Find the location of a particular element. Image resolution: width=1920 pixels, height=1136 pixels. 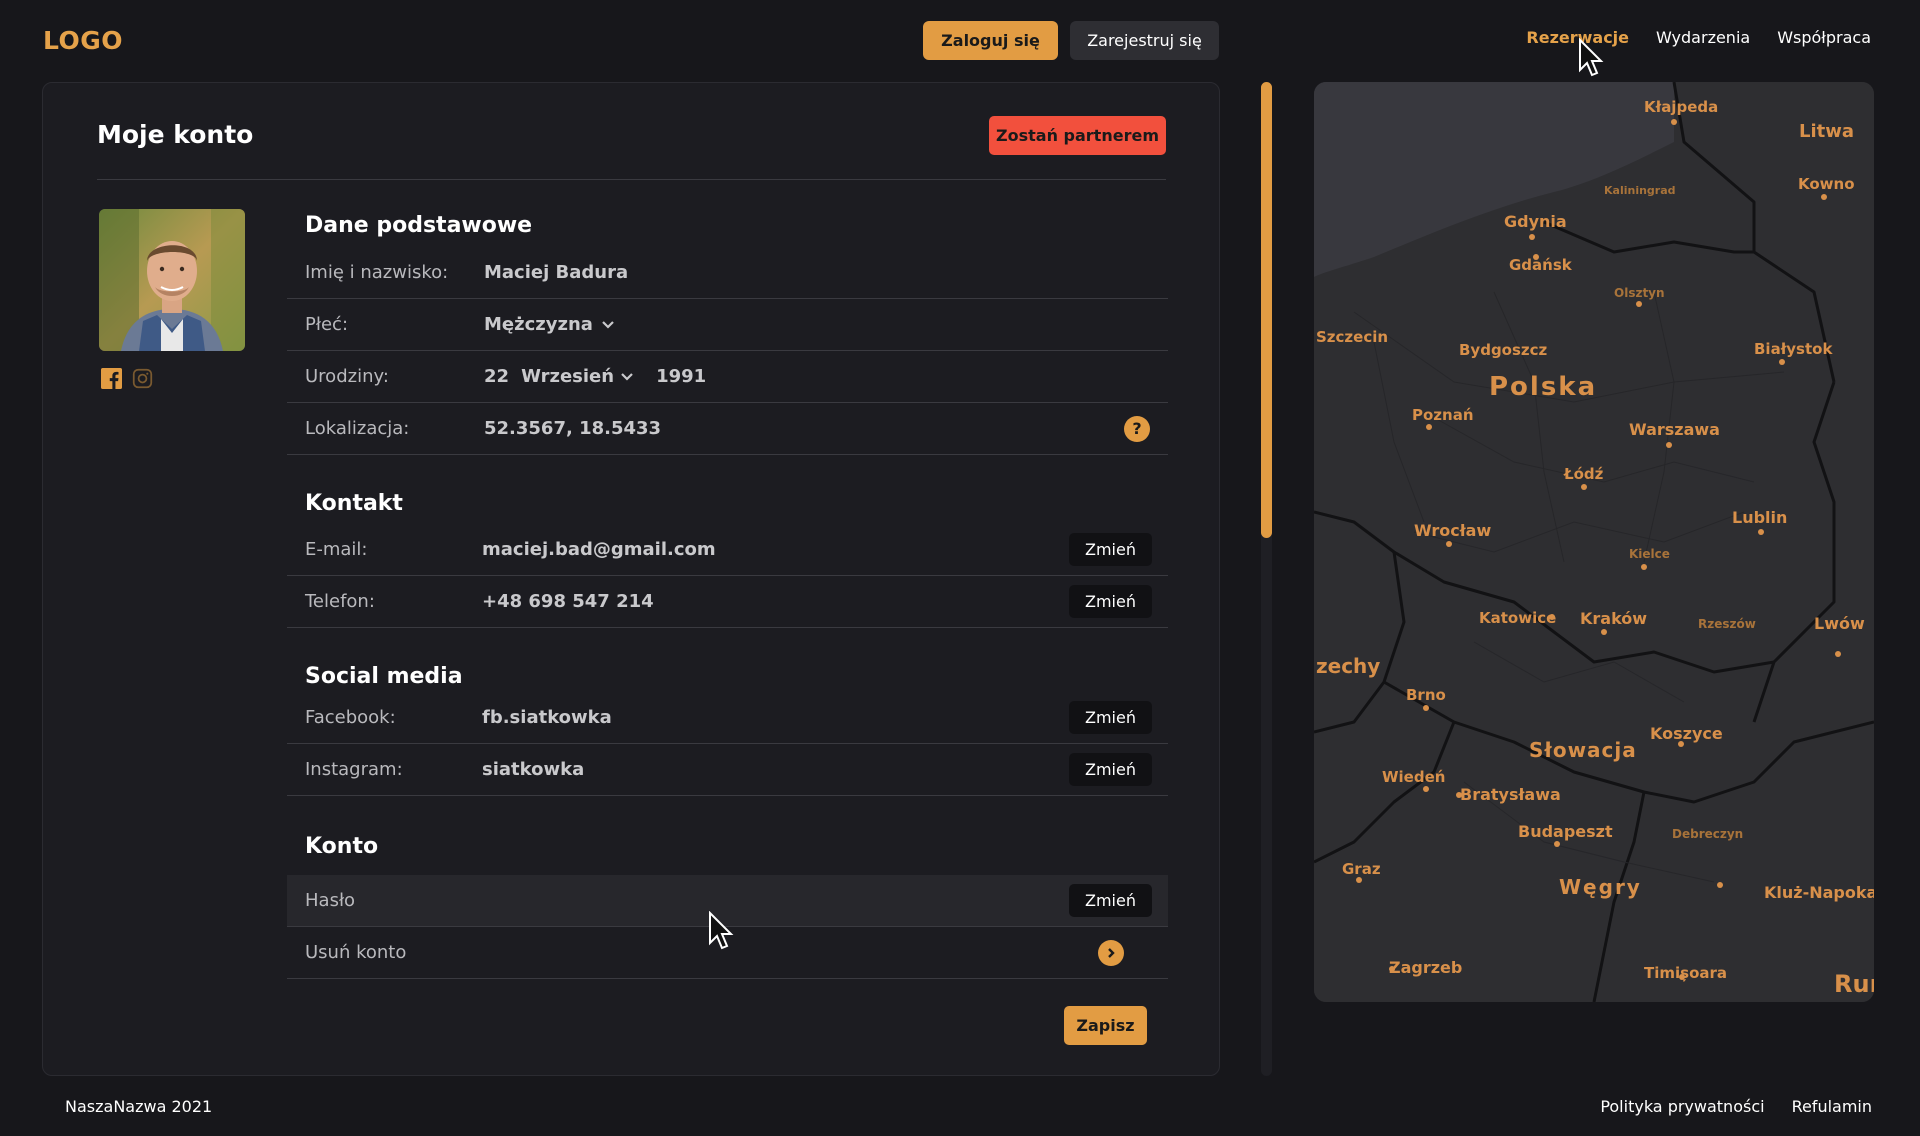

register-button: Zarejestruj się is located at coordinates (1144, 40).